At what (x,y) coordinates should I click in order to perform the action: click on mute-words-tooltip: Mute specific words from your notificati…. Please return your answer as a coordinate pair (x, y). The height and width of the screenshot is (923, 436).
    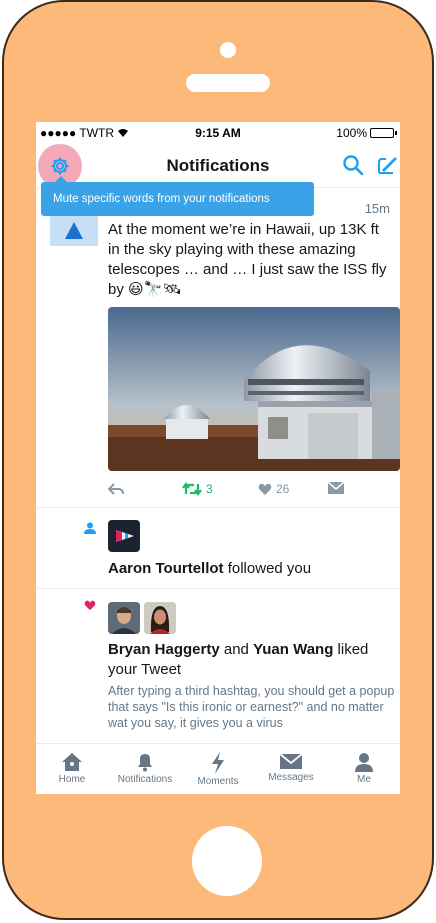
    Looking at the image, I should click on (177, 196).